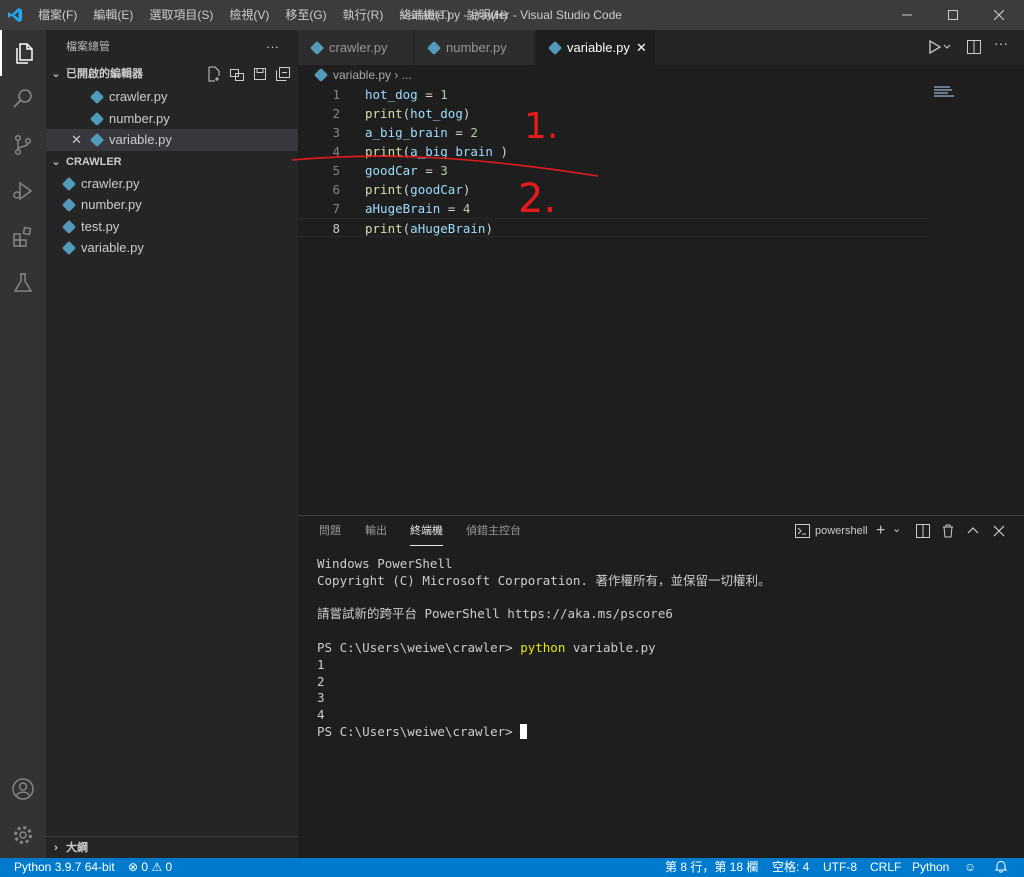 The height and width of the screenshot is (877, 1024). What do you see at coordinates (376, 531) in the screenshot?
I see `tab-output: 輸出` at bounding box center [376, 531].